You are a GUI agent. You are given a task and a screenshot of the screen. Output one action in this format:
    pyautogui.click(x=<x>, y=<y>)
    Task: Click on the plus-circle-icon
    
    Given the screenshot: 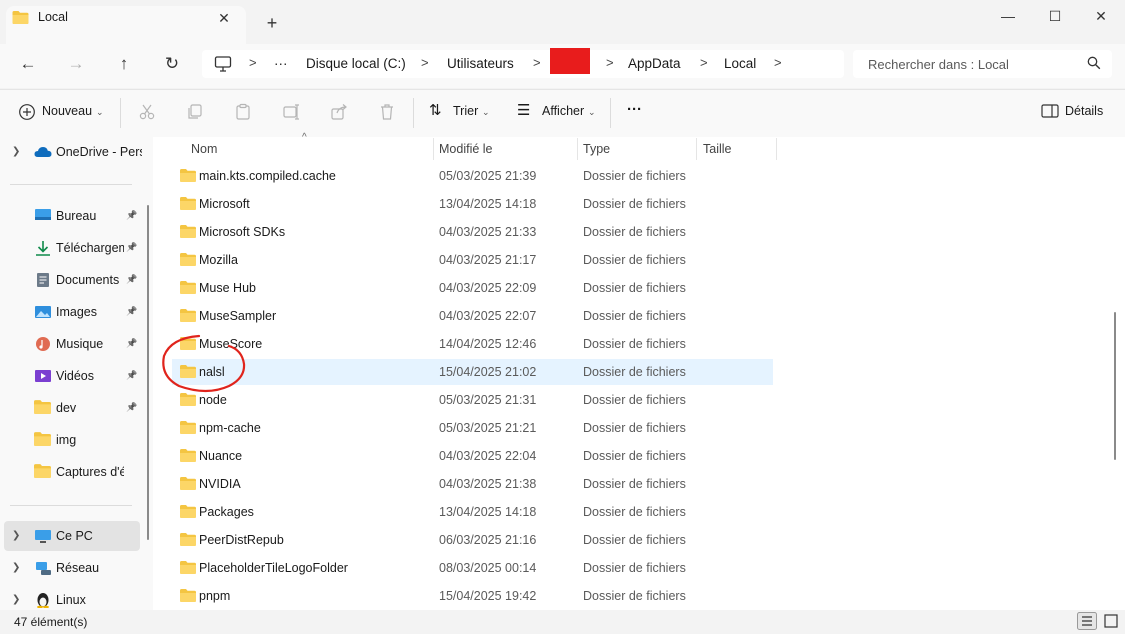 What is the action you would take?
    pyautogui.click(x=27, y=112)
    